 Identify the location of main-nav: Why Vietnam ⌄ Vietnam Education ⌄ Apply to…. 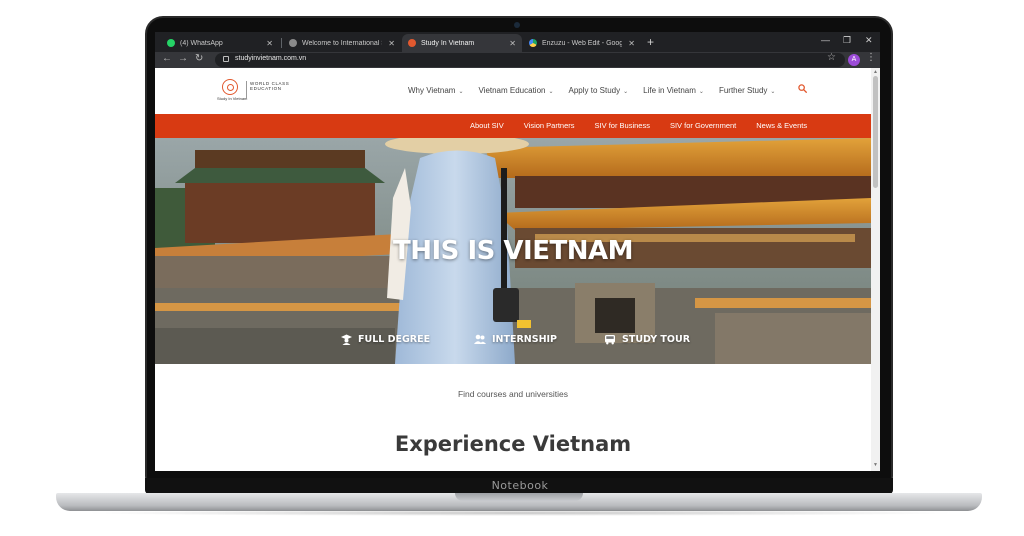
(599, 90).